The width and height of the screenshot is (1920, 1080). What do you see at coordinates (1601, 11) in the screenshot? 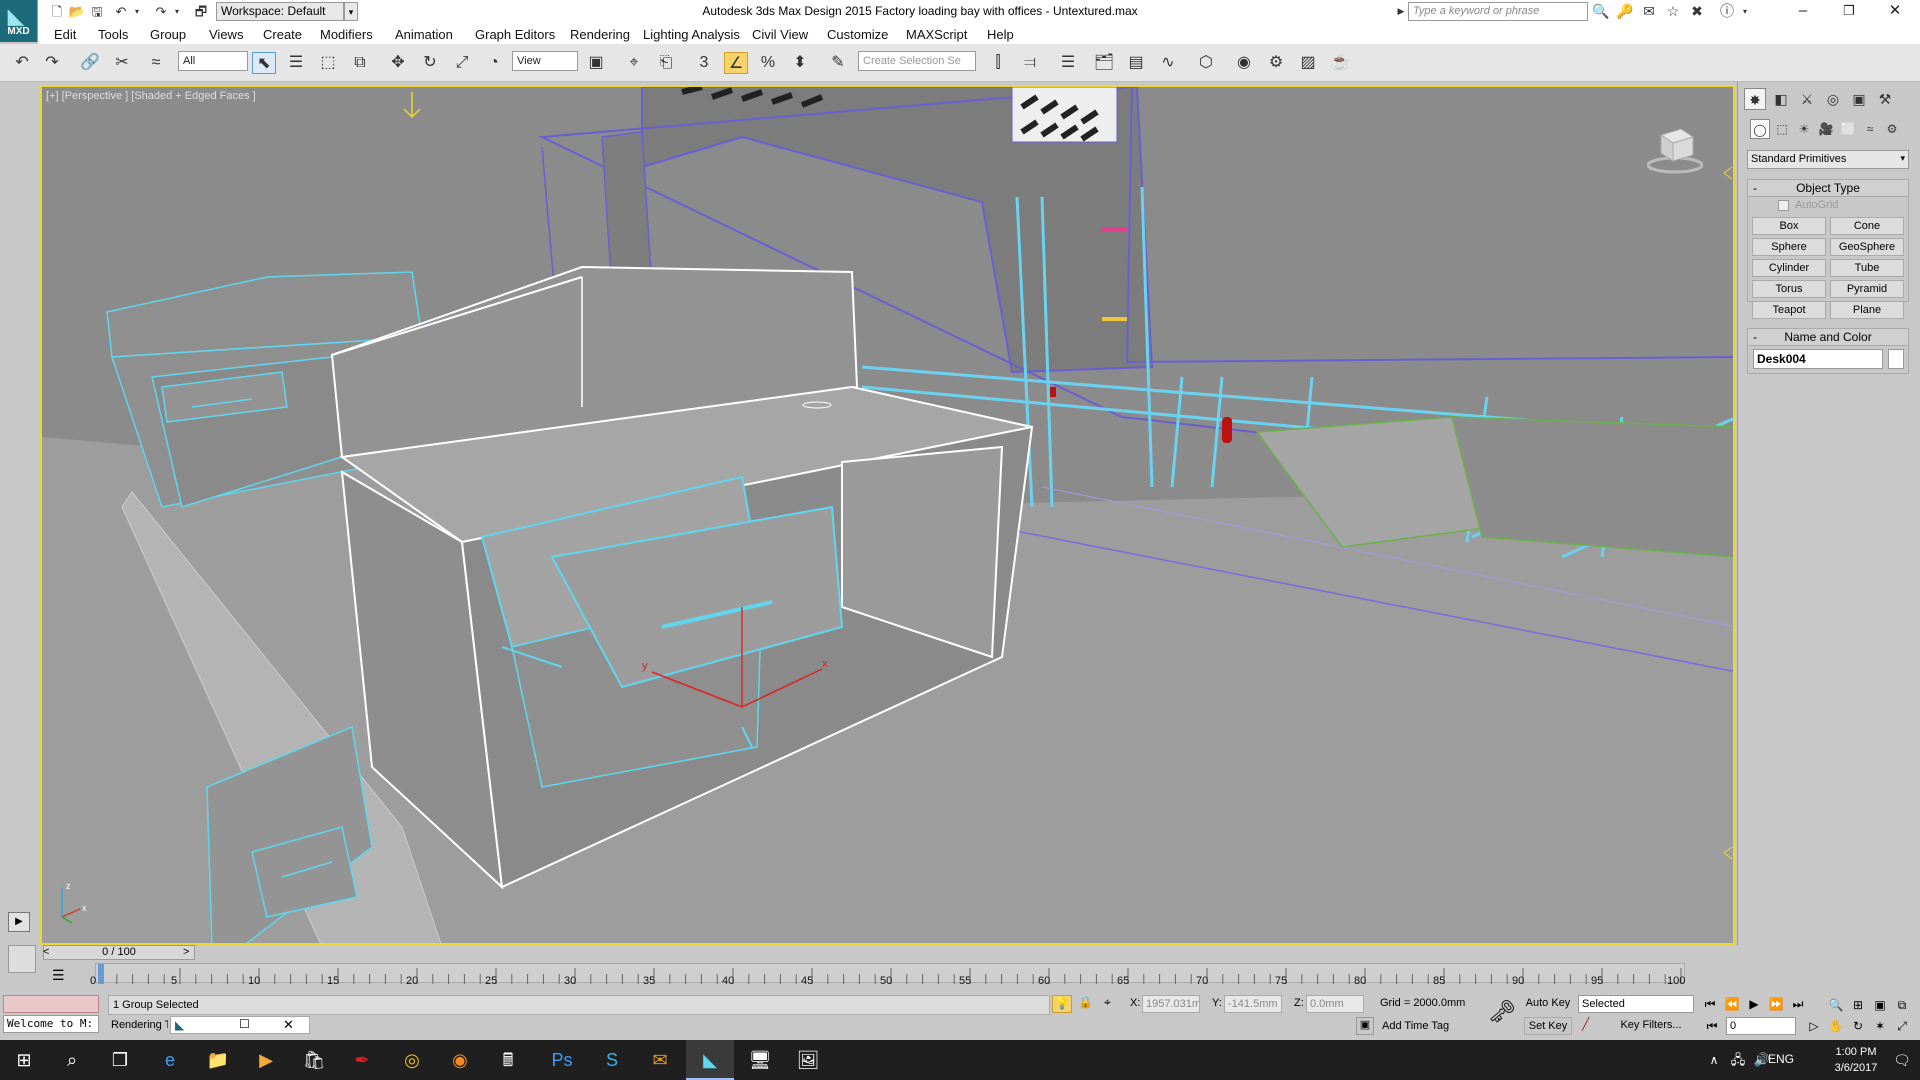
I see `binoculars-search-icon: 🔍` at bounding box center [1601, 11].